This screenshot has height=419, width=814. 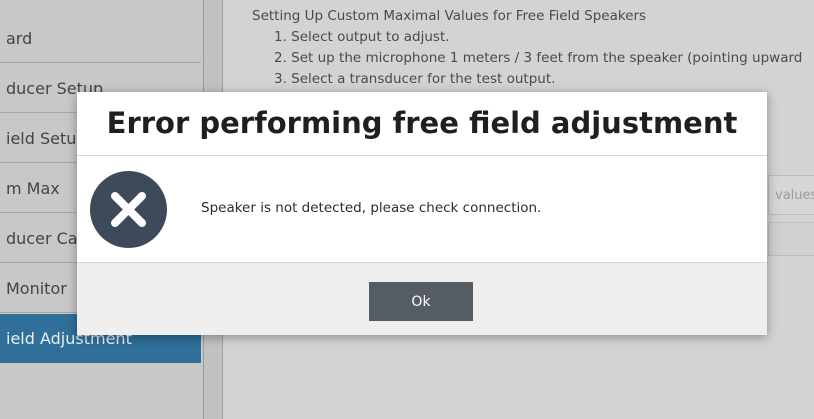 I want to click on dialog-footer: Ok, so click(x=422, y=299).